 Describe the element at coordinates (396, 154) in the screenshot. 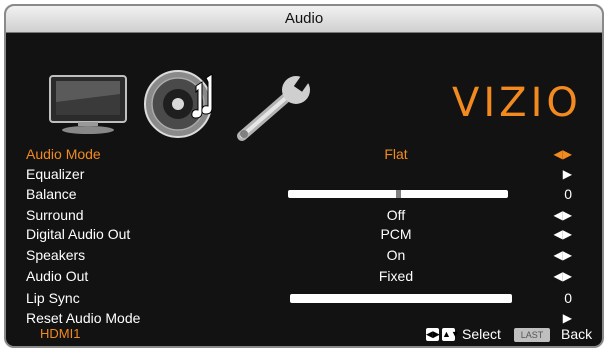

I see `menu-item-value: Flat` at that location.